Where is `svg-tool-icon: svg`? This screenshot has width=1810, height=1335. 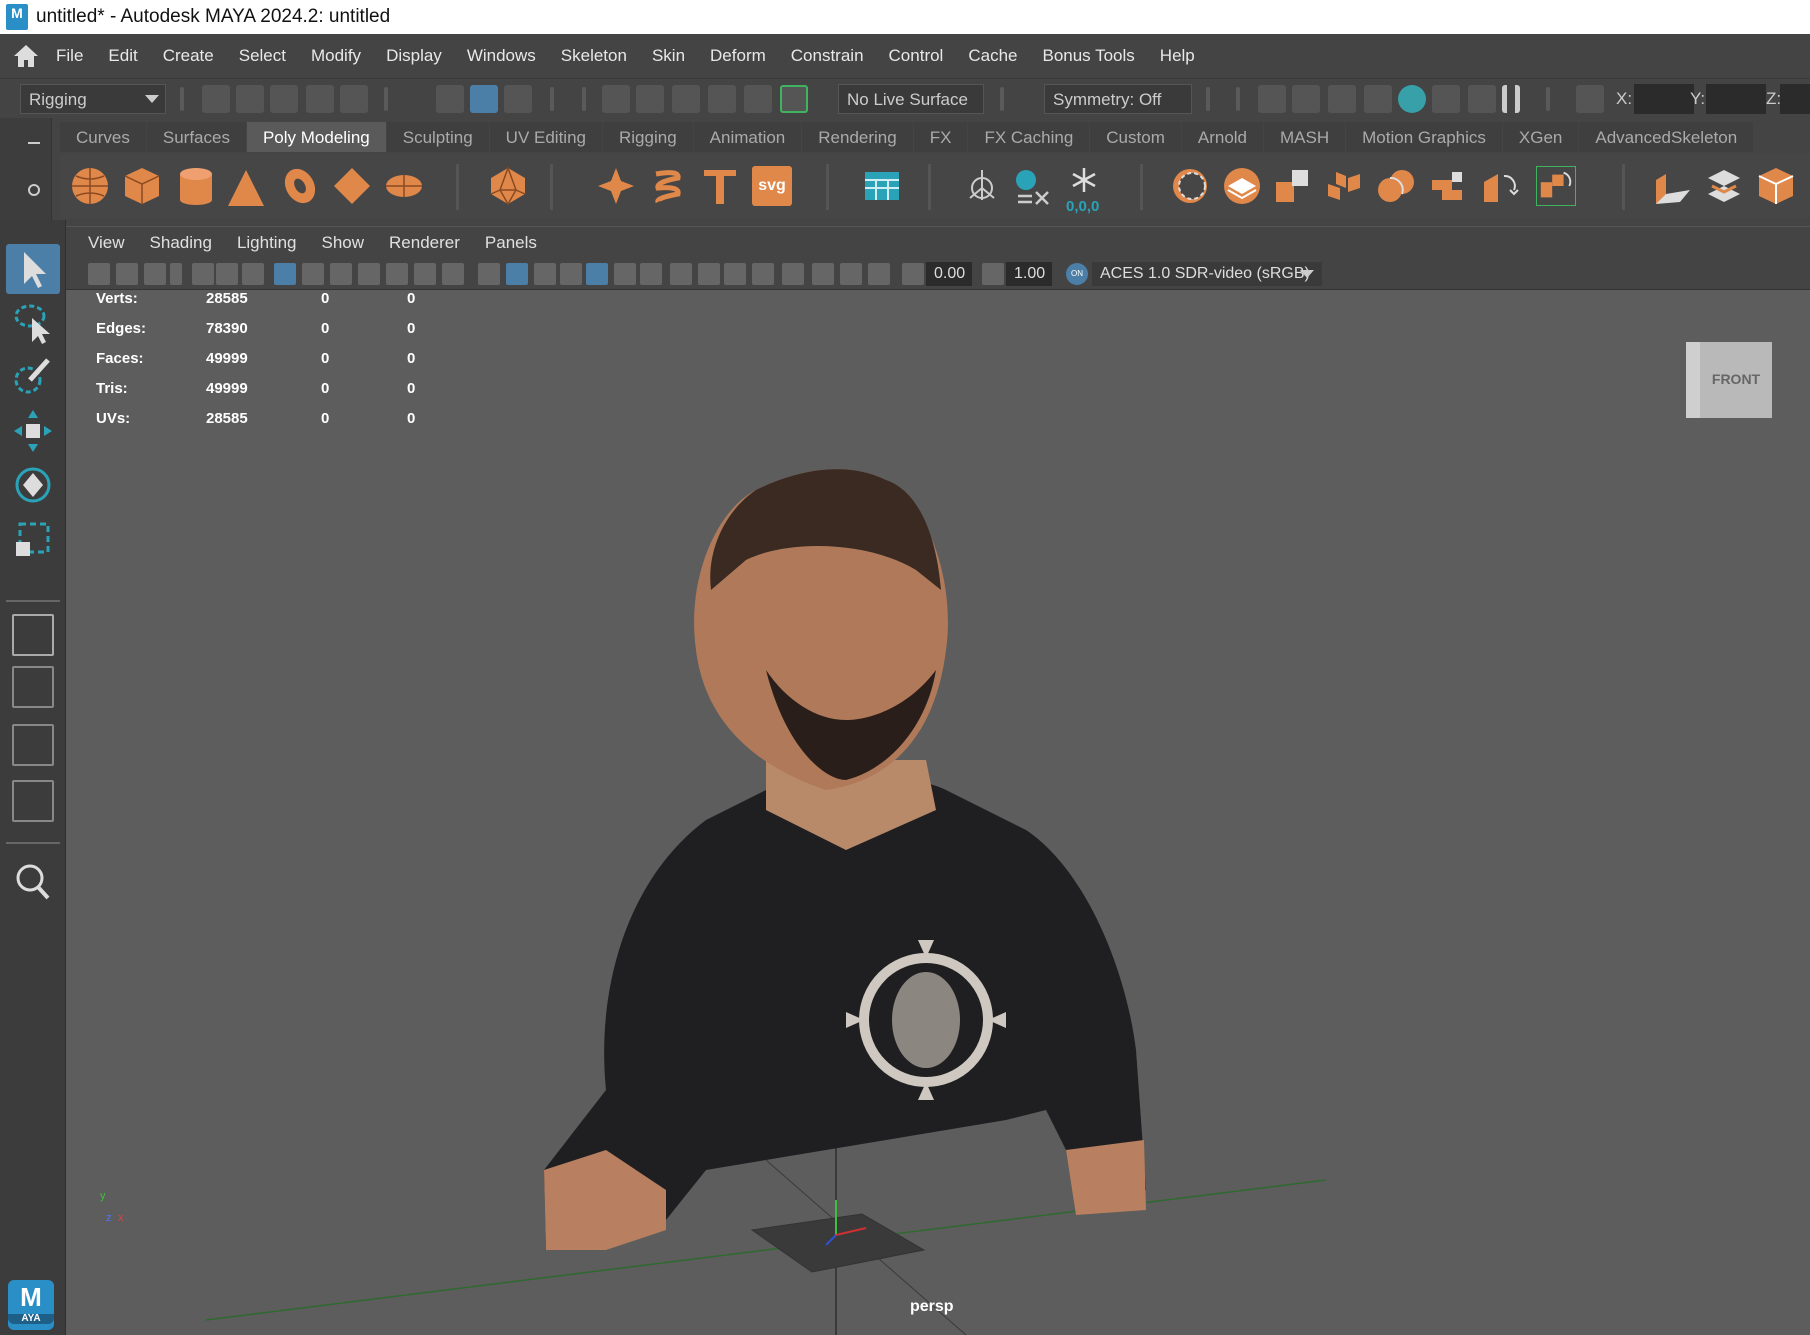
svg-tool-icon: svg is located at coordinates (772, 186).